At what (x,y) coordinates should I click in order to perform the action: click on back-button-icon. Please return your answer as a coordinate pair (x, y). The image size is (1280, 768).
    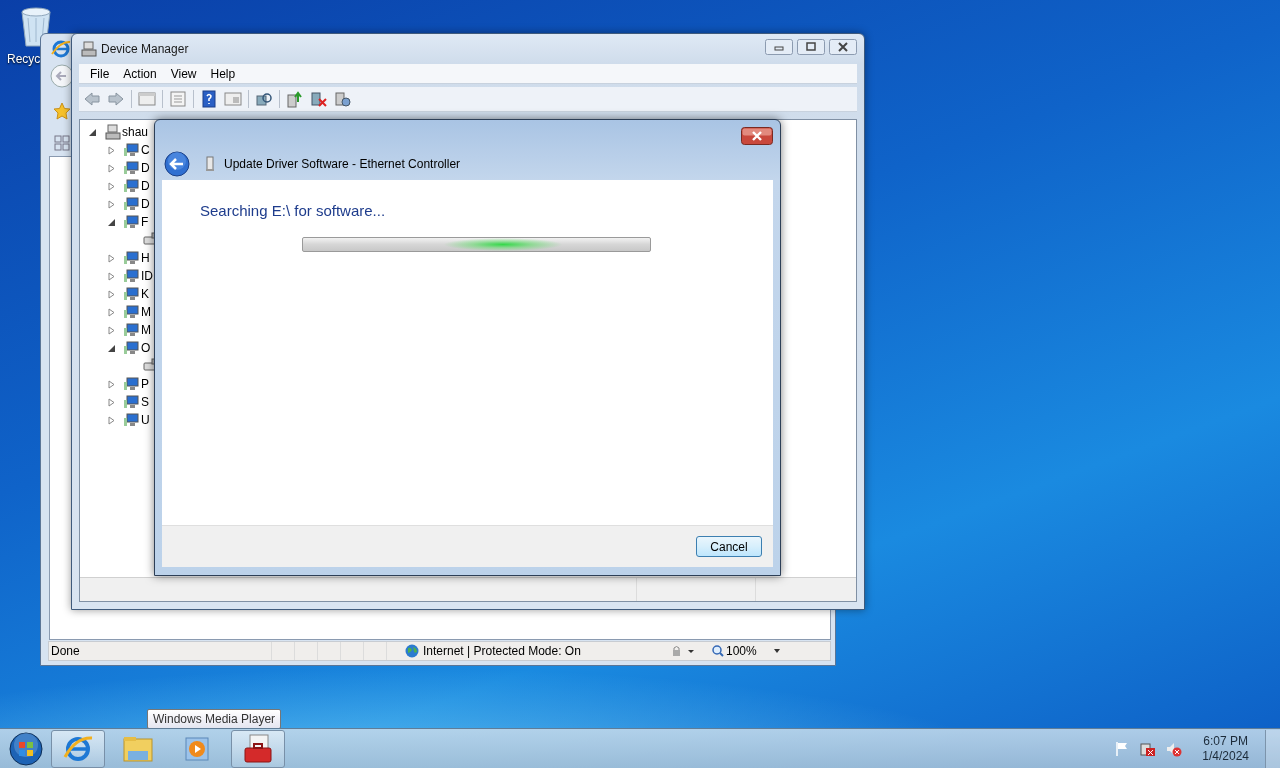
    Looking at the image, I should click on (177, 164).